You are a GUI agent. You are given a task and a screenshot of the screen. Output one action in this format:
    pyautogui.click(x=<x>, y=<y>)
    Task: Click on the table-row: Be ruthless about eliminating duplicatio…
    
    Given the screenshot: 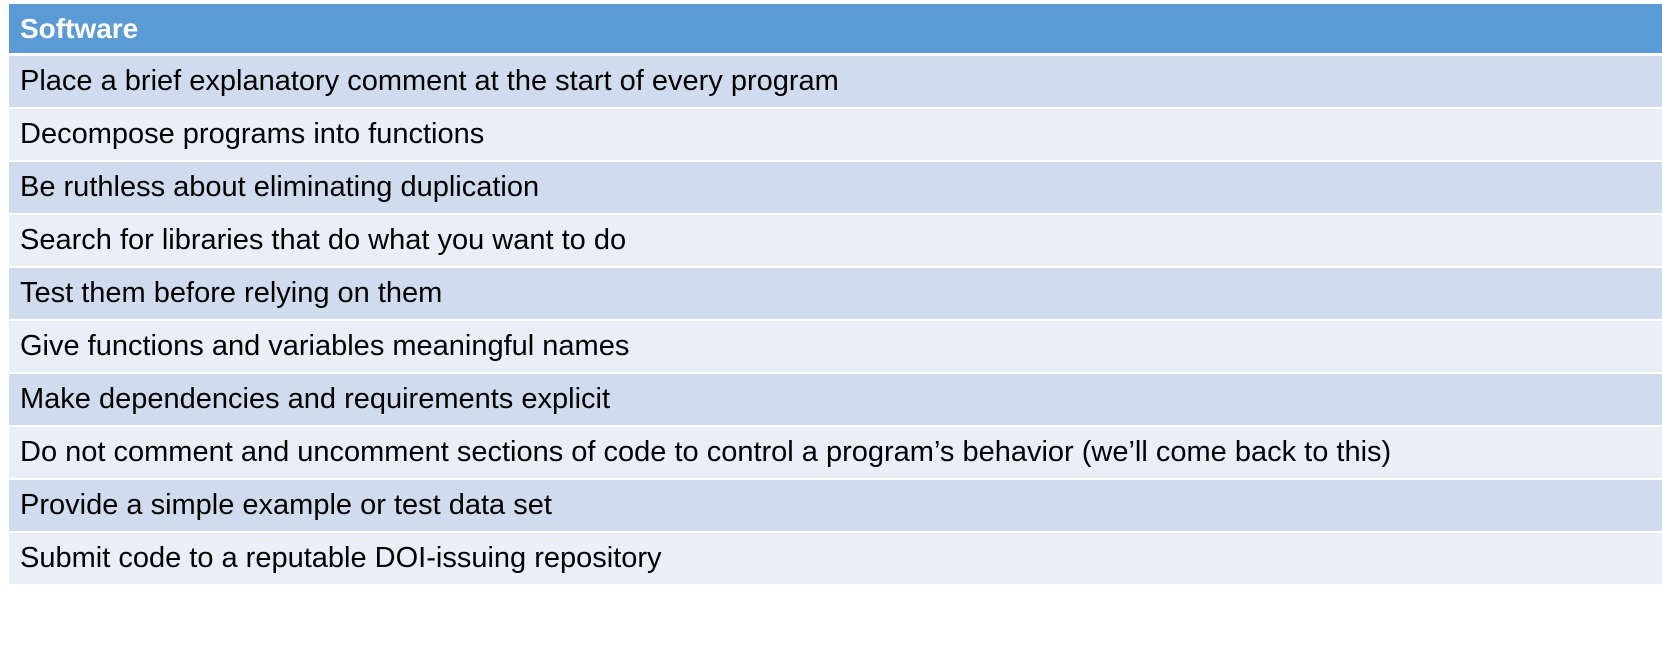 What is the action you would take?
    pyautogui.click(x=835, y=188)
    